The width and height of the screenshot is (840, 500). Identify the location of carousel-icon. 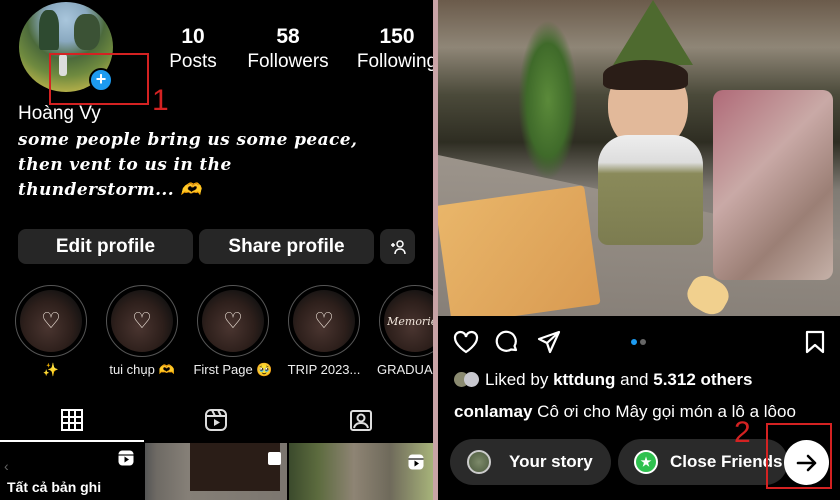
(274, 458).